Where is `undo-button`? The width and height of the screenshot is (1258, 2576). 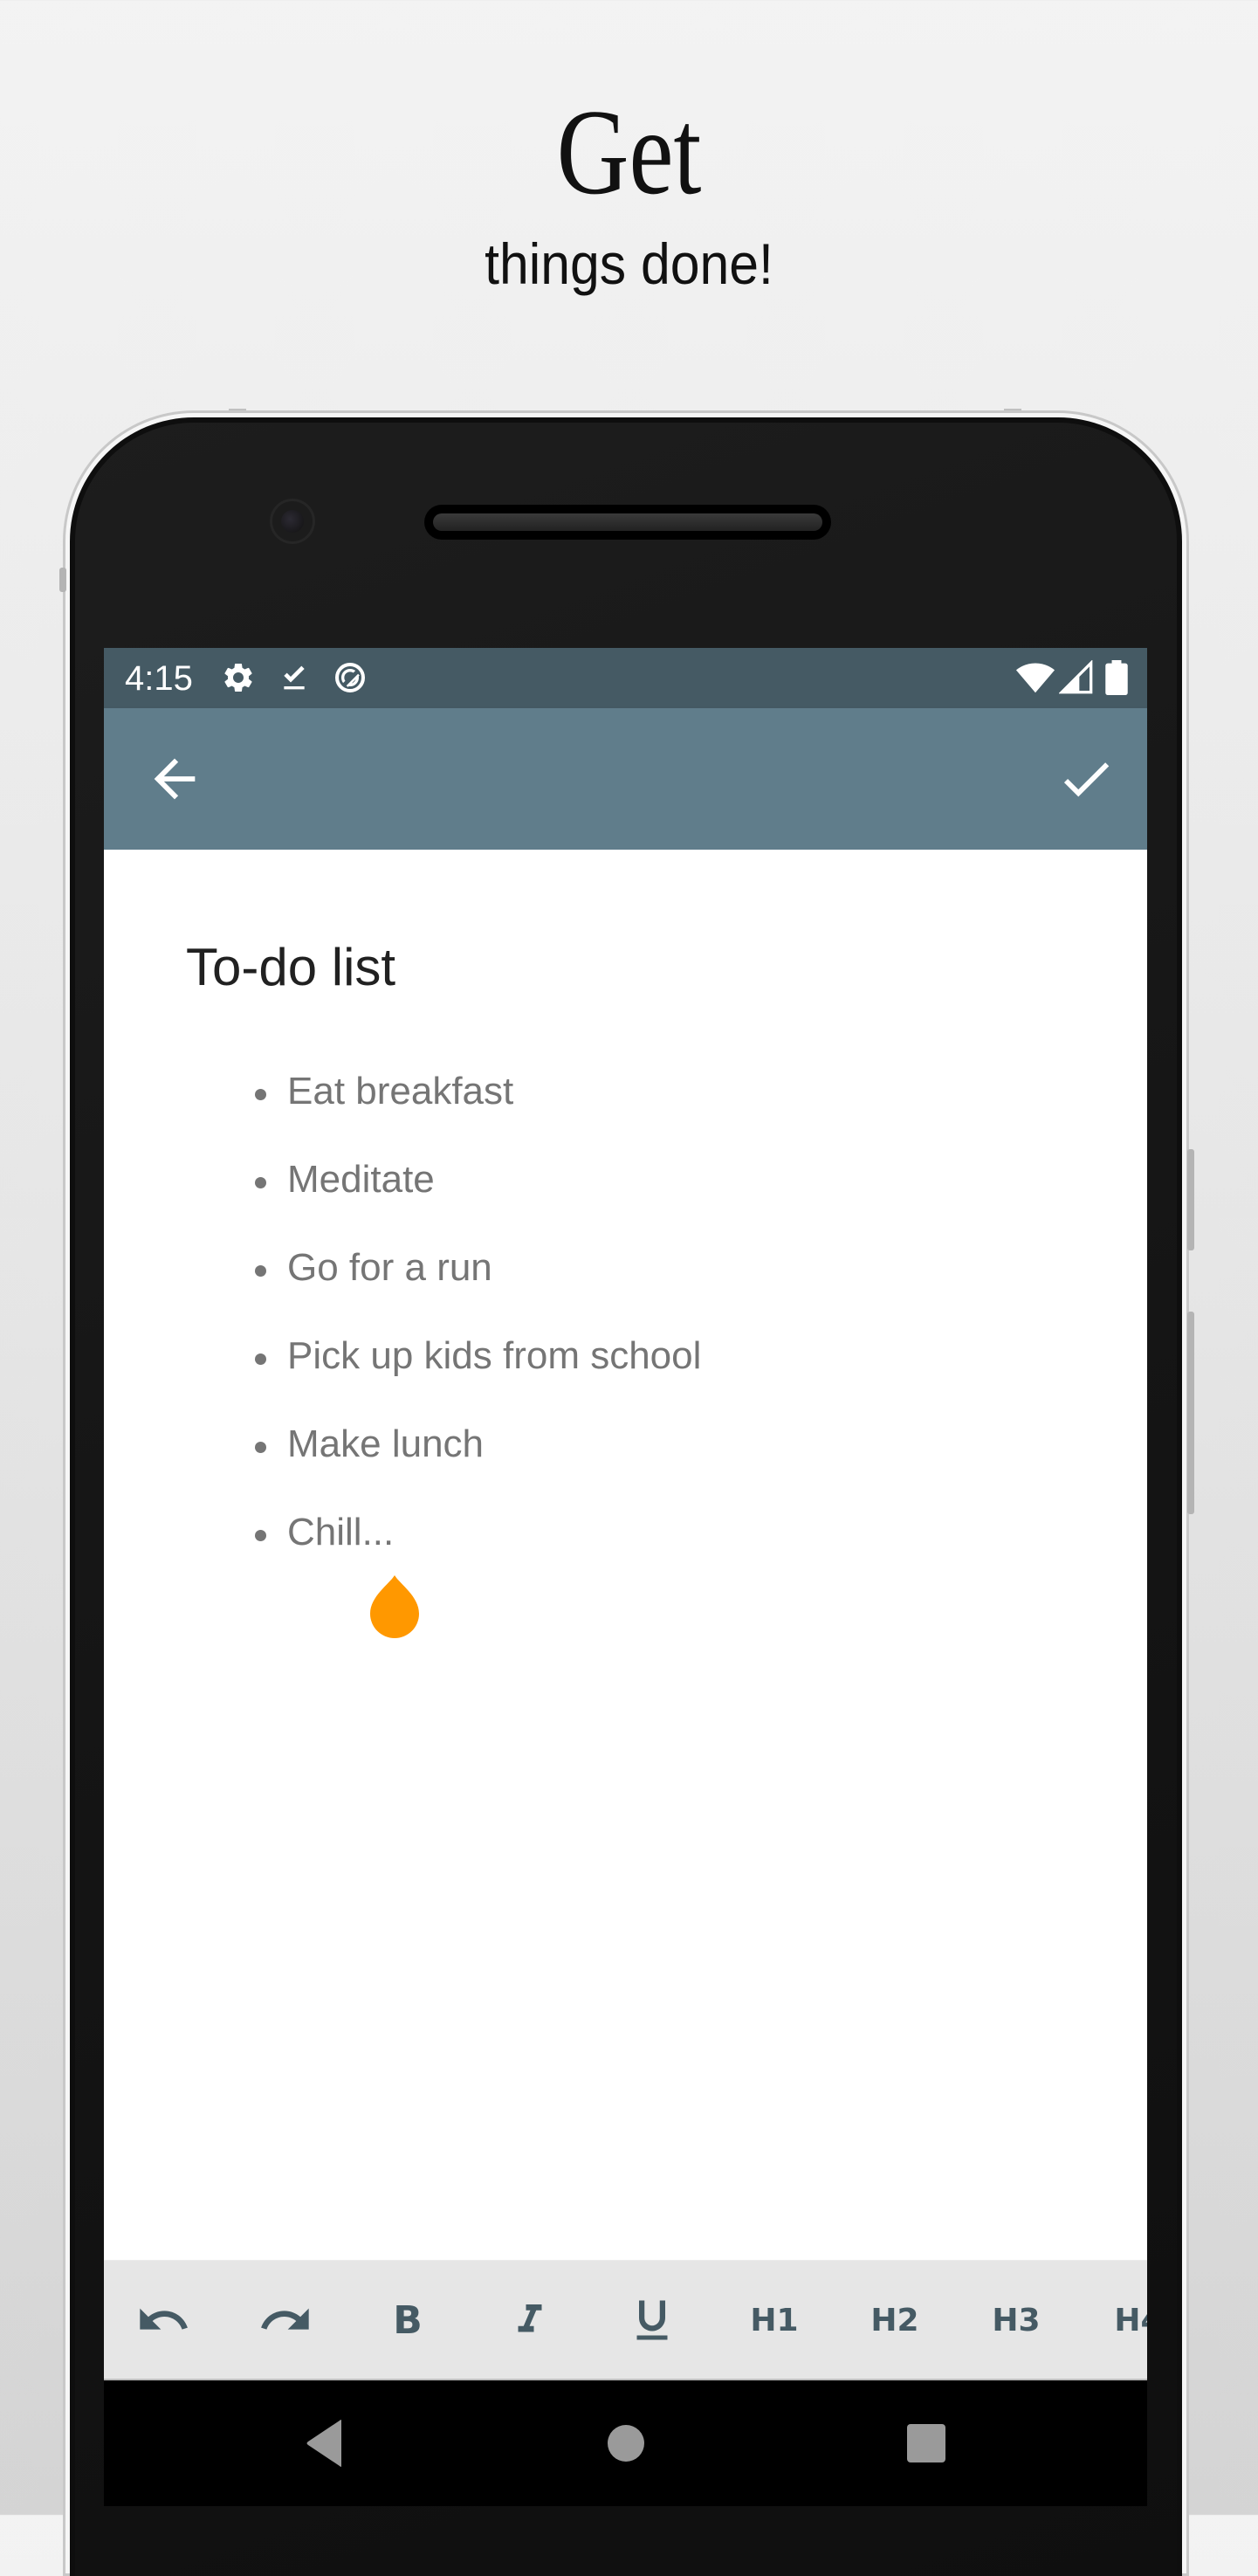
undo-button is located at coordinates (163, 2320).